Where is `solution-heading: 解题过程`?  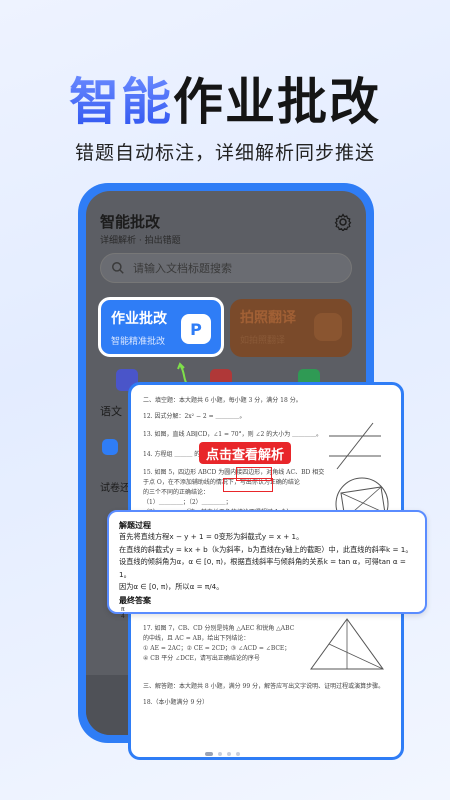 solution-heading: 解题过程 is located at coordinates (135, 525).